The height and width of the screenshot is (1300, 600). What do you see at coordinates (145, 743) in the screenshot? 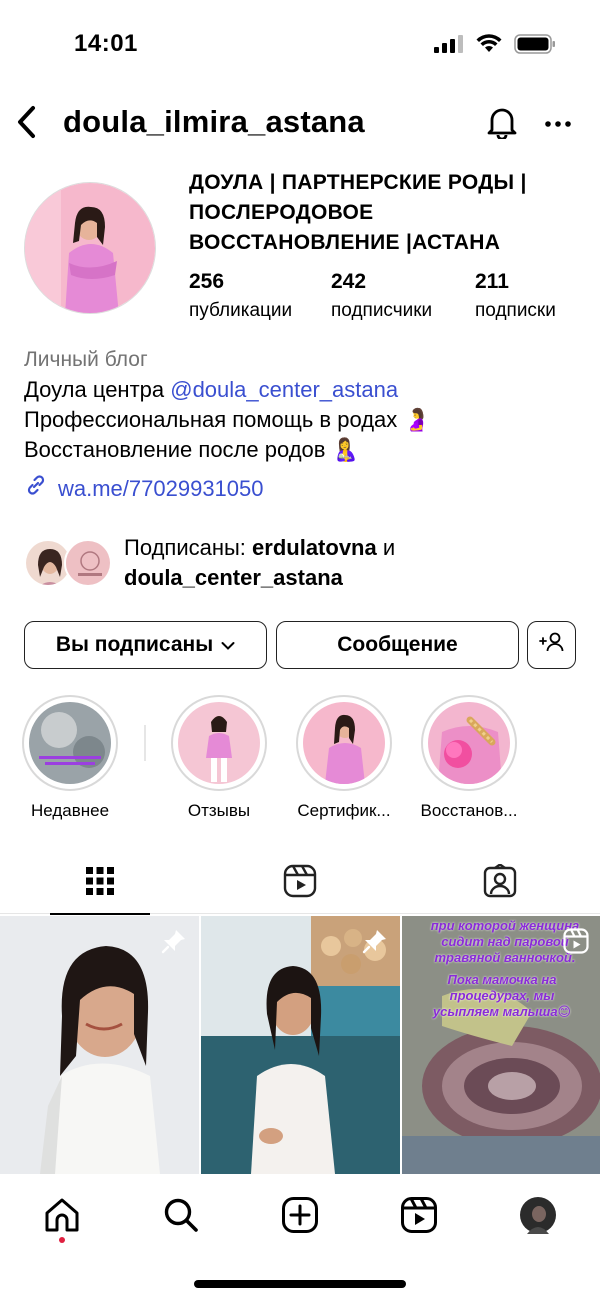
I see `highlights-divider` at bounding box center [145, 743].